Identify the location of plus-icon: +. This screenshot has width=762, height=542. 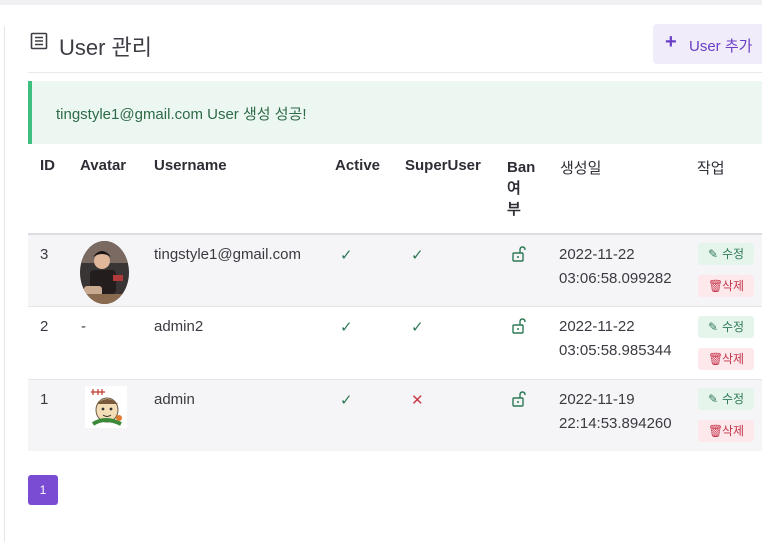
(671, 42).